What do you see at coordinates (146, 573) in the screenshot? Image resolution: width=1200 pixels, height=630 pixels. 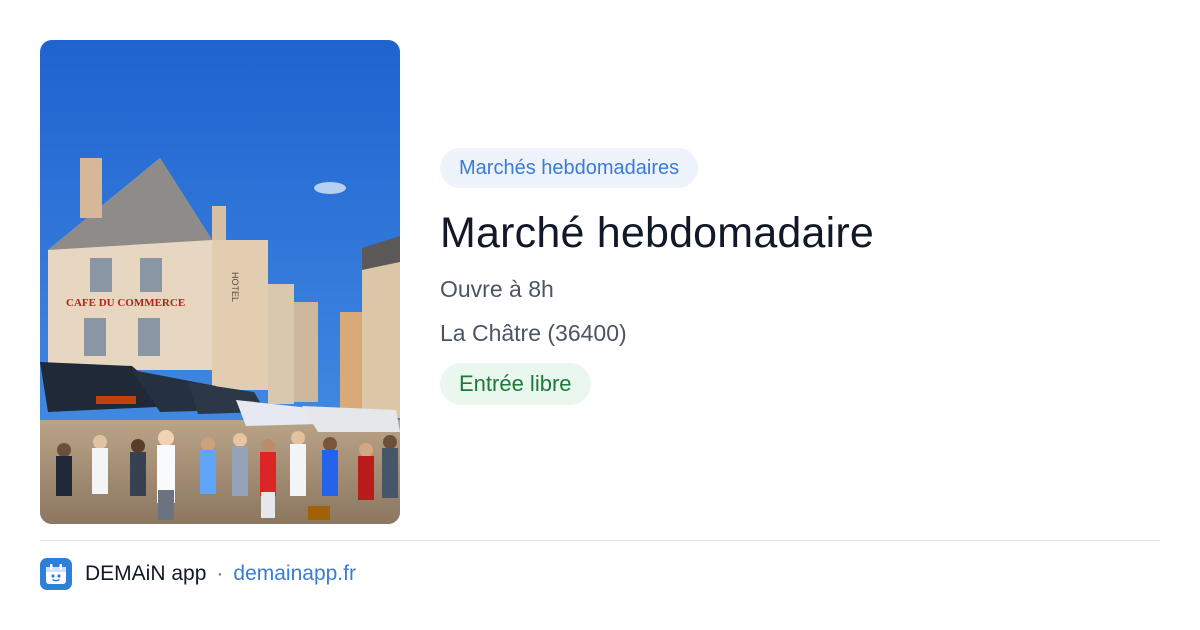 I see `app-name: DEMAiN app` at bounding box center [146, 573].